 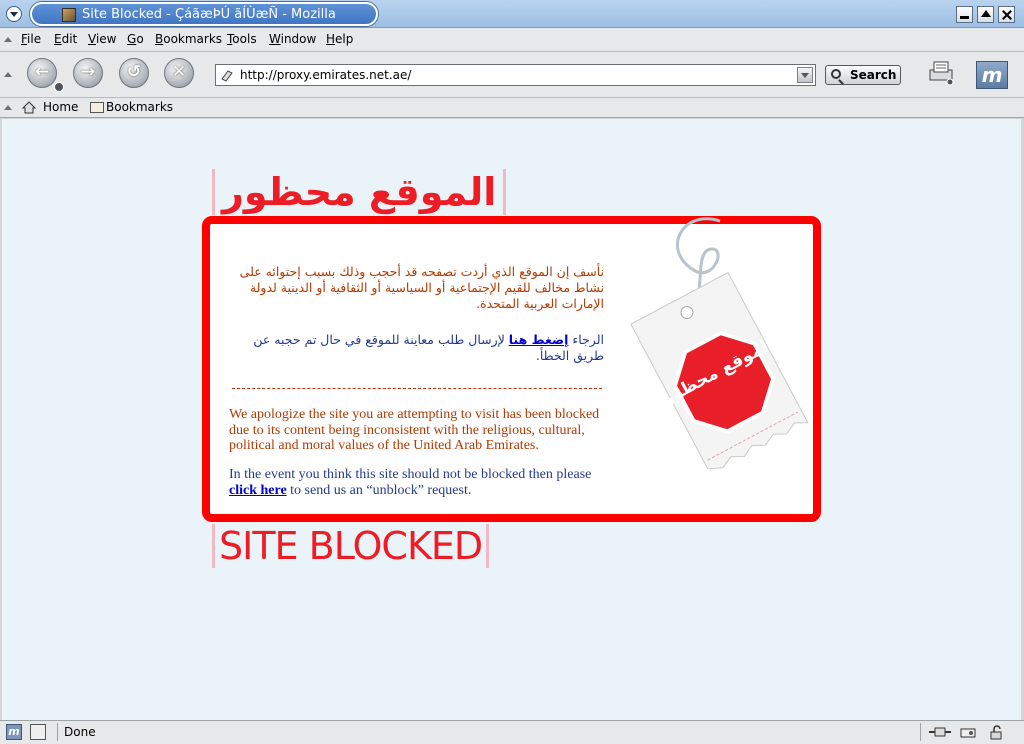 I want to click on english-heading: SITE BLOCKED, so click(x=351, y=546).